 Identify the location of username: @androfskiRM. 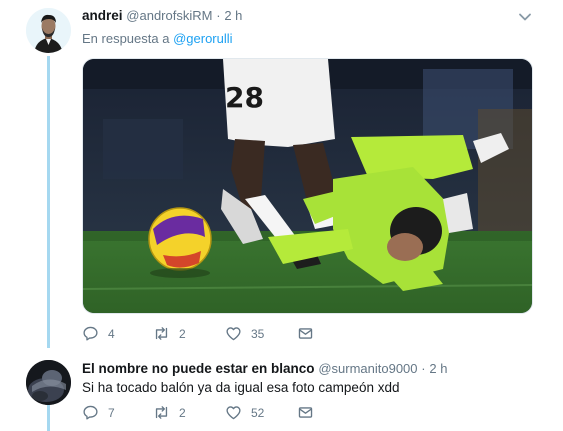
(169, 15).